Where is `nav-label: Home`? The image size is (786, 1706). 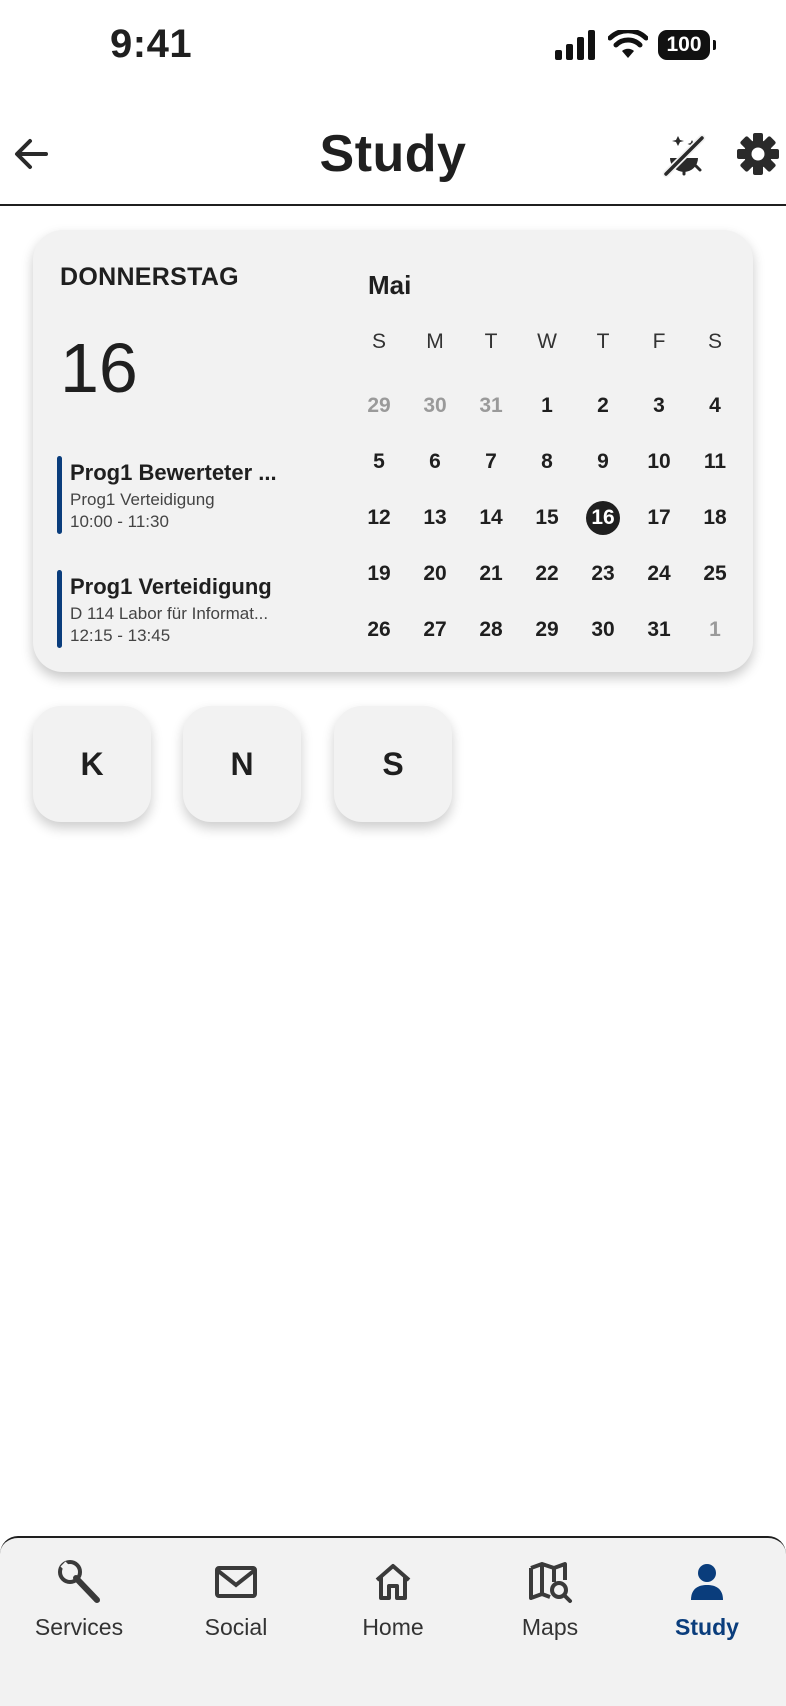
nav-label: Home is located at coordinates (393, 1627).